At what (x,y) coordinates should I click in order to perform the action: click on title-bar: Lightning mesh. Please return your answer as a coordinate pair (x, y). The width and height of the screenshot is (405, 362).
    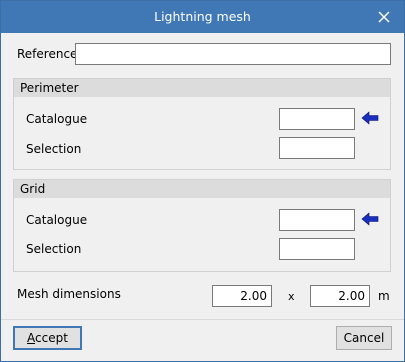
    Looking at the image, I should click on (202, 17).